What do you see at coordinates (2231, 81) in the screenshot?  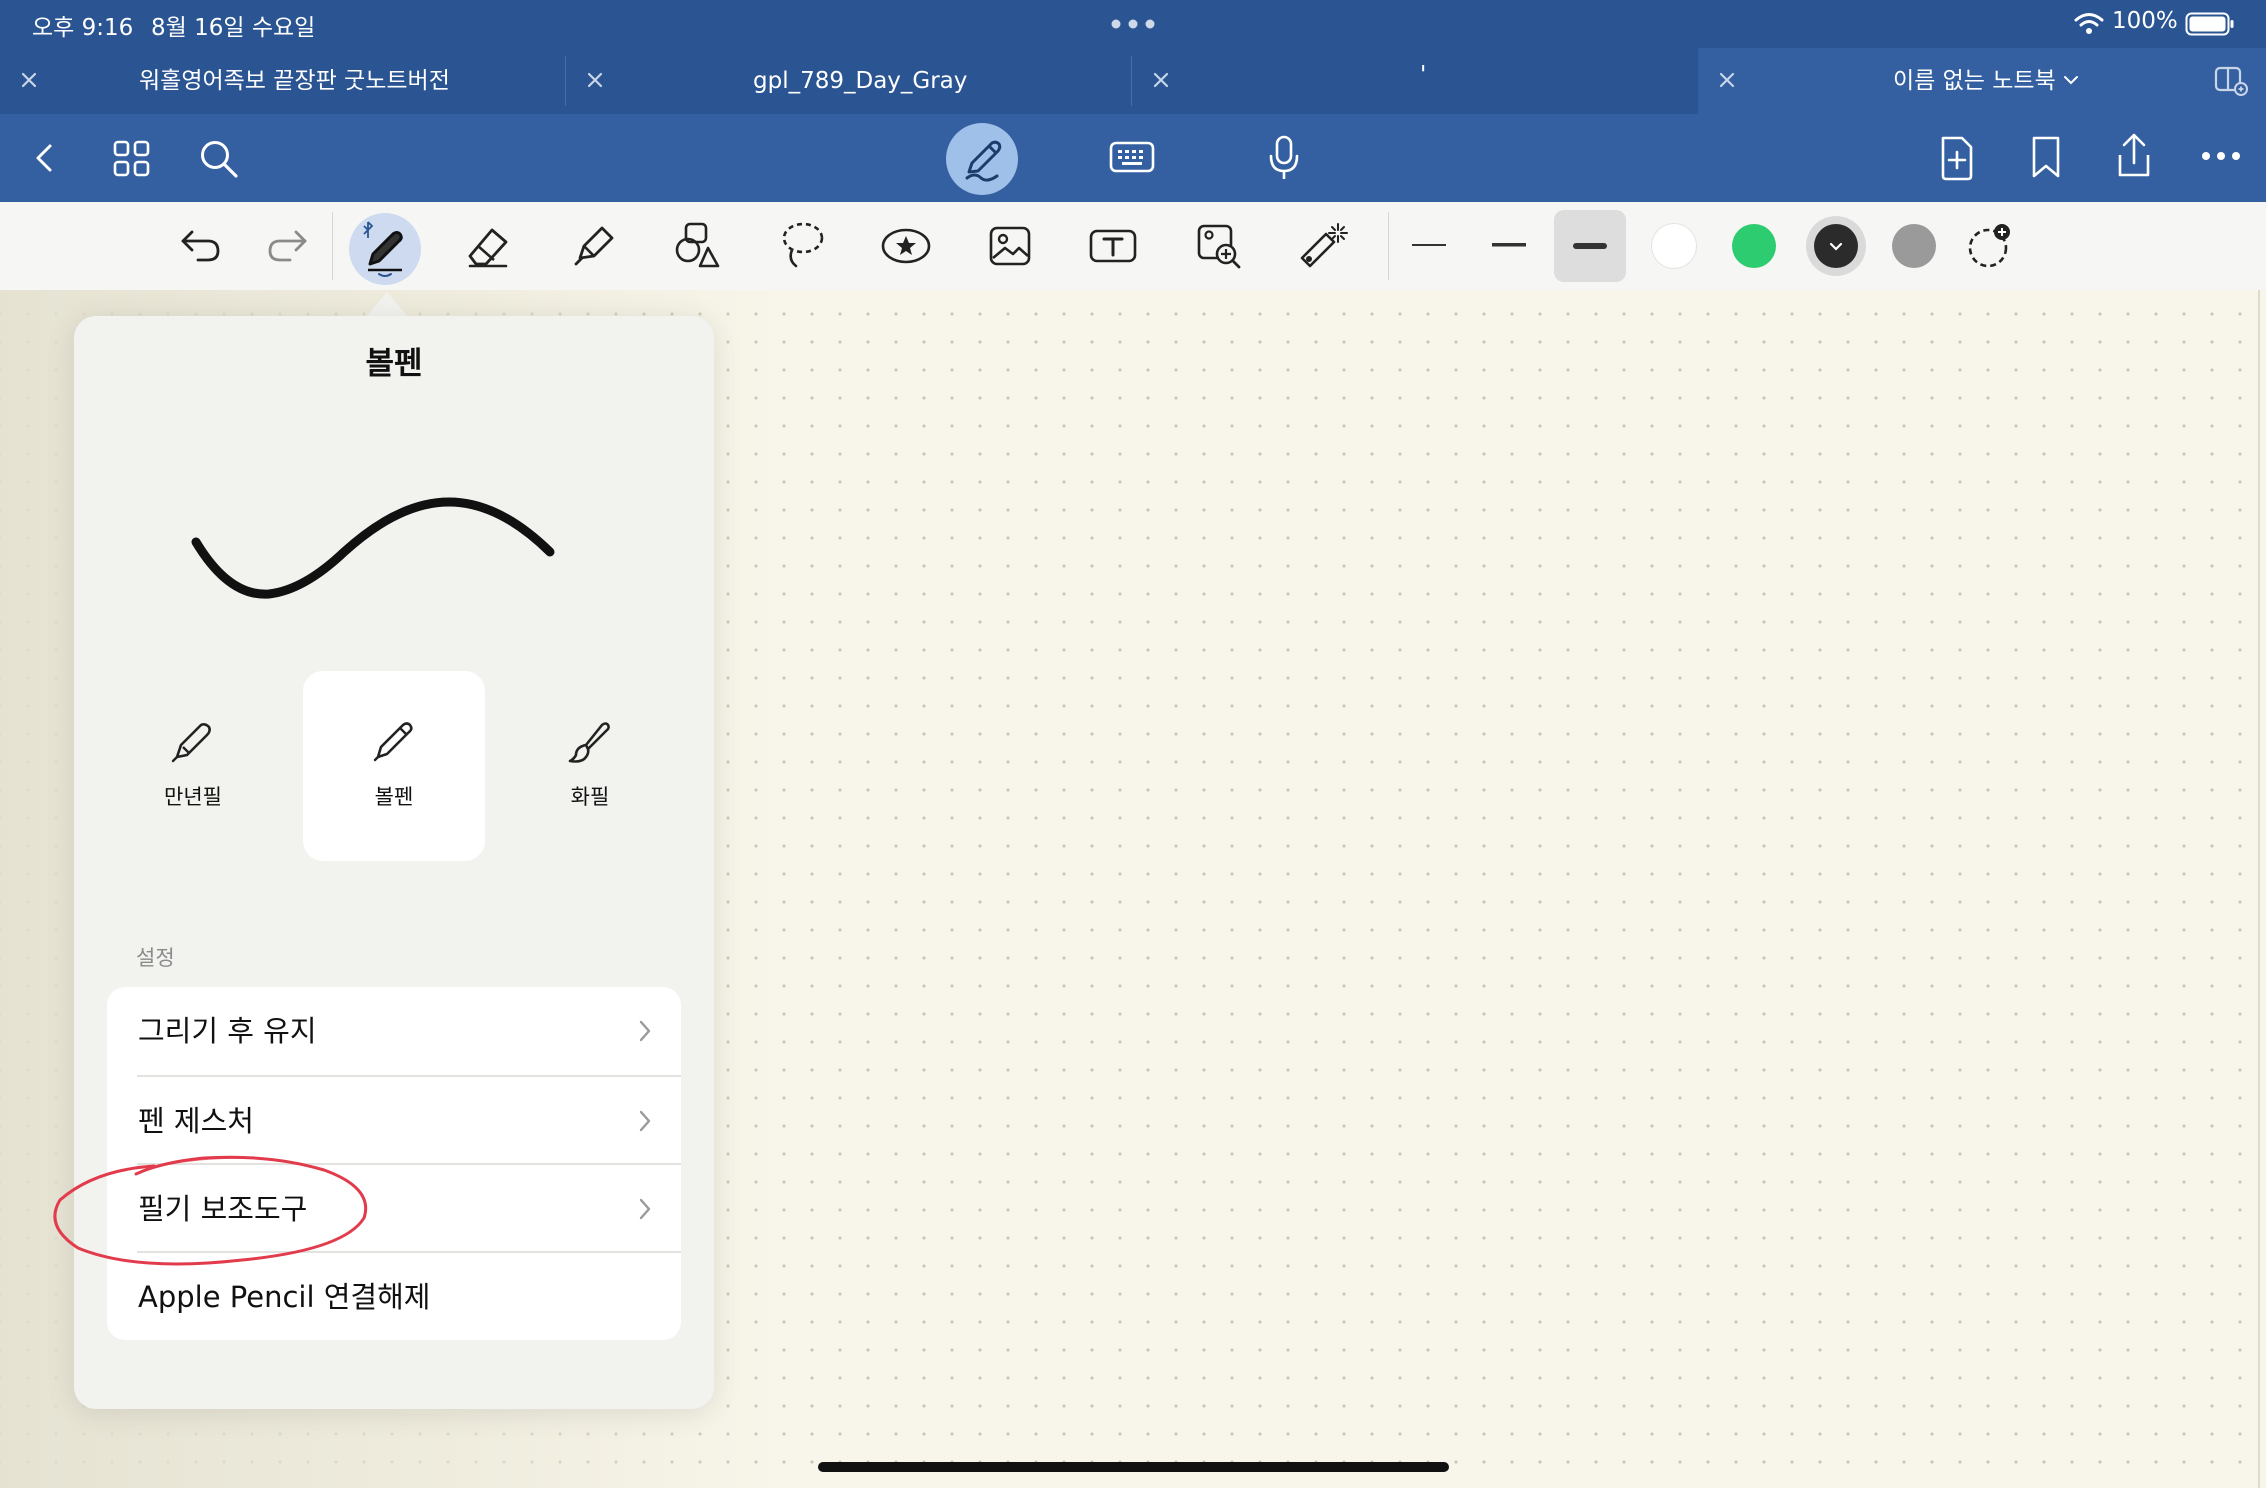 I see `split-view-icon` at bounding box center [2231, 81].